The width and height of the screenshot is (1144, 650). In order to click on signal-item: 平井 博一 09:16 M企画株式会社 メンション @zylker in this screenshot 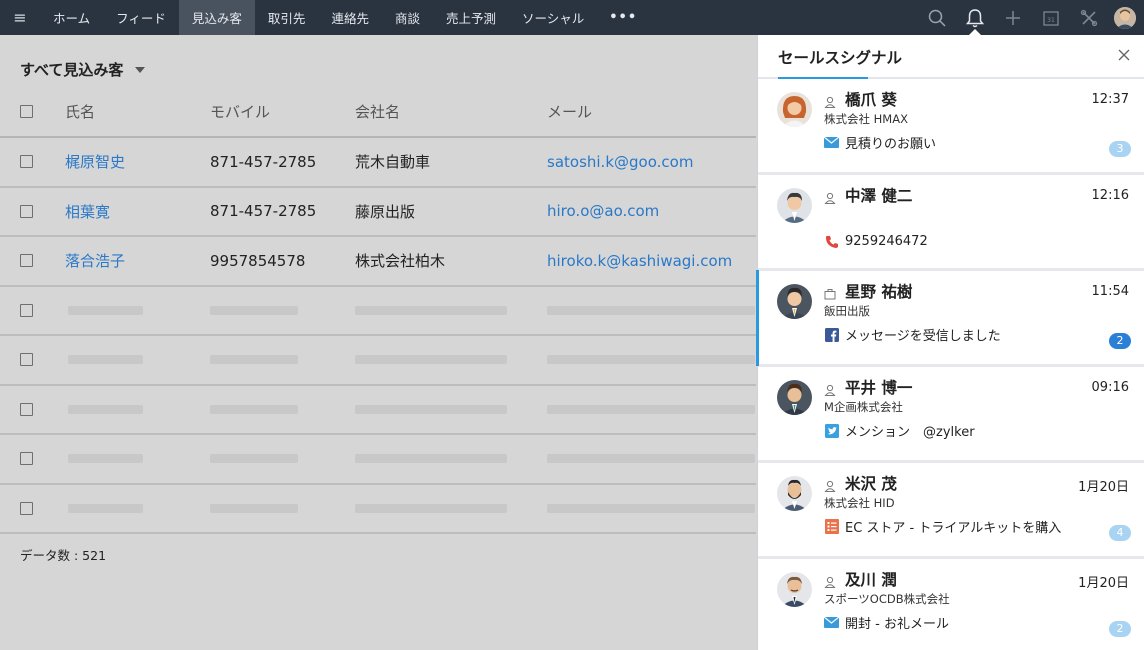, I will do `click(951, 415)`.